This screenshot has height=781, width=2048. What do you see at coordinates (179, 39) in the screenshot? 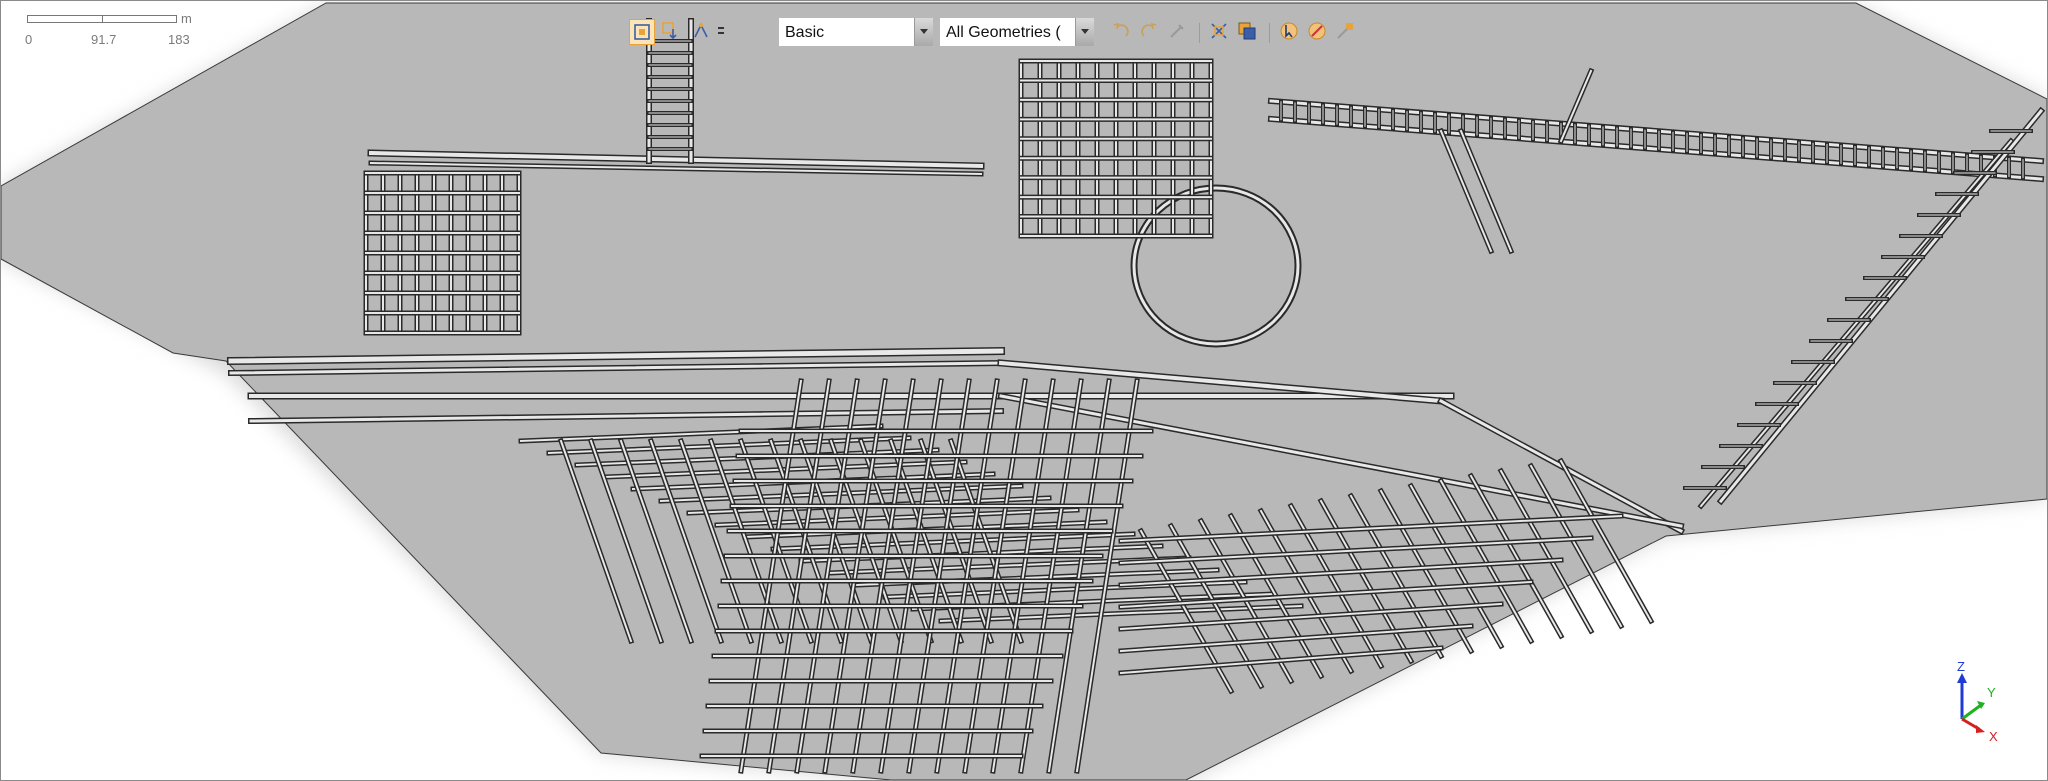
I see `scale-tick-2: 183` at bounding box center [179, 39].